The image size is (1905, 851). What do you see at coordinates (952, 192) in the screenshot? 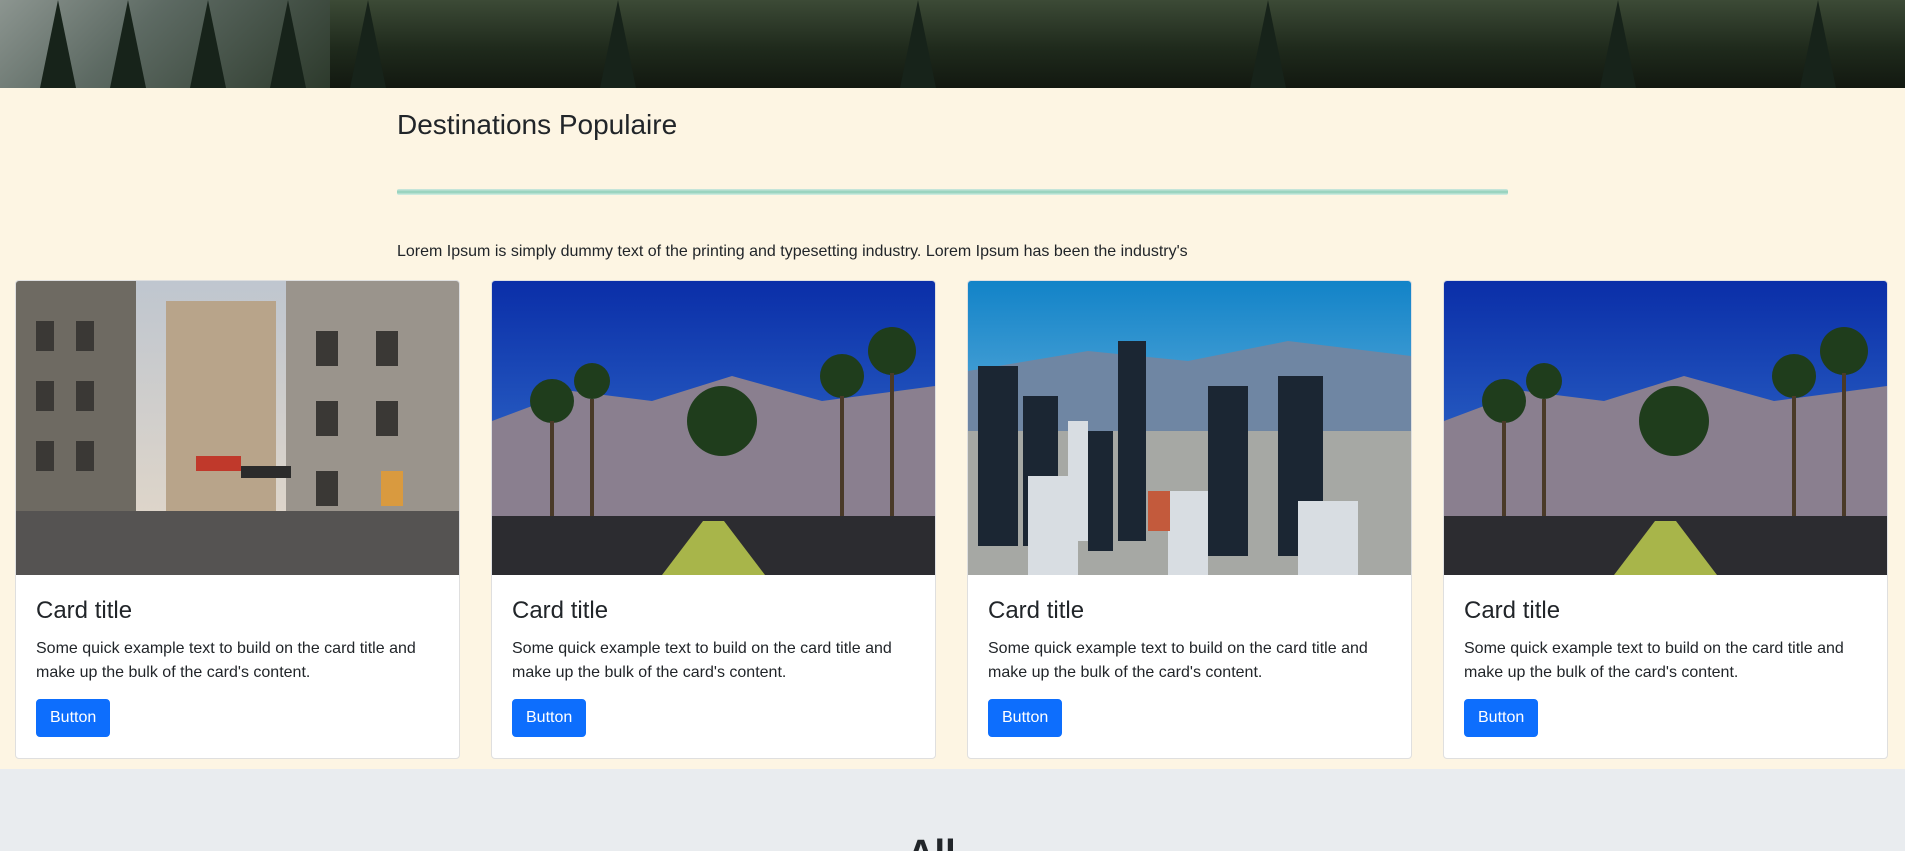
I see `section-divider` at bounding box center [952, 192].